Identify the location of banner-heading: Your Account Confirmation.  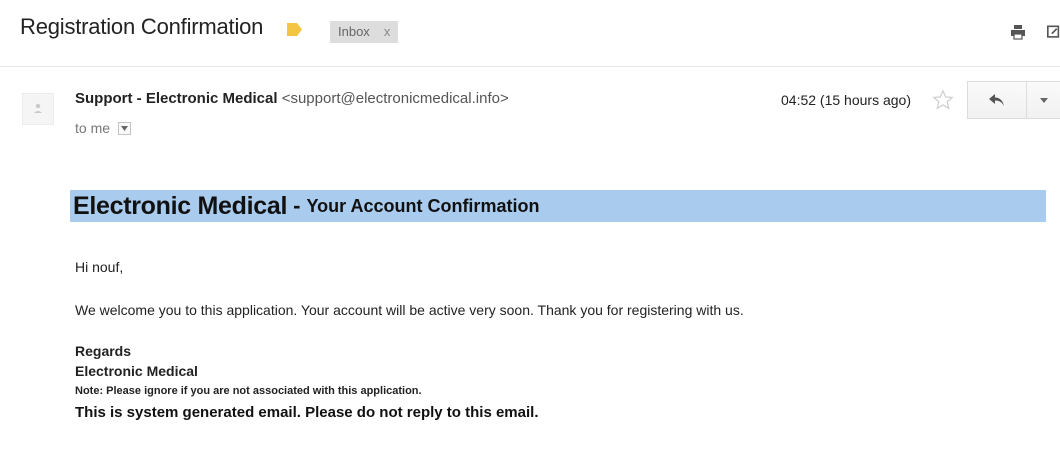
(423, 205).